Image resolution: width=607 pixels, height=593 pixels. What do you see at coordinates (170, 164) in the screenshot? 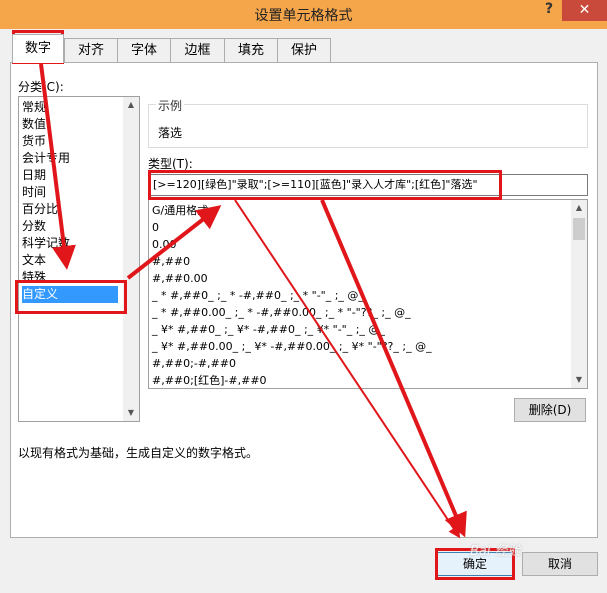
I see `type-label: 类型(T):` at bounding box center [170, 164].